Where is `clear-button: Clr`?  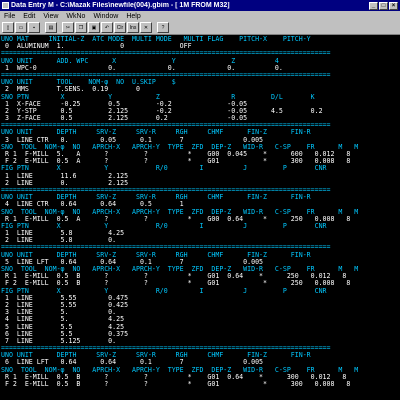 clear-button: Clr is located at coordinates (120, 27).